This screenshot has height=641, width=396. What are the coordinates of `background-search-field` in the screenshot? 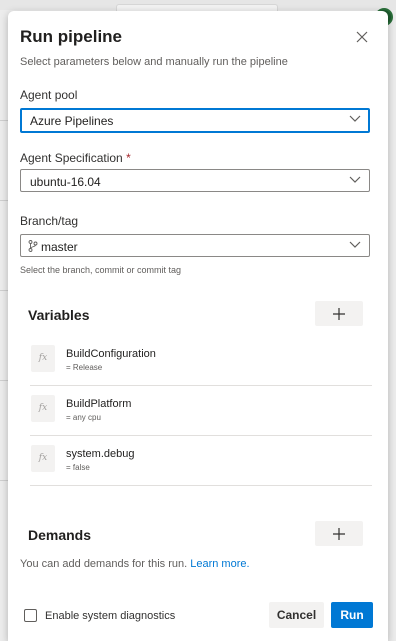 It's located at (197, 7).